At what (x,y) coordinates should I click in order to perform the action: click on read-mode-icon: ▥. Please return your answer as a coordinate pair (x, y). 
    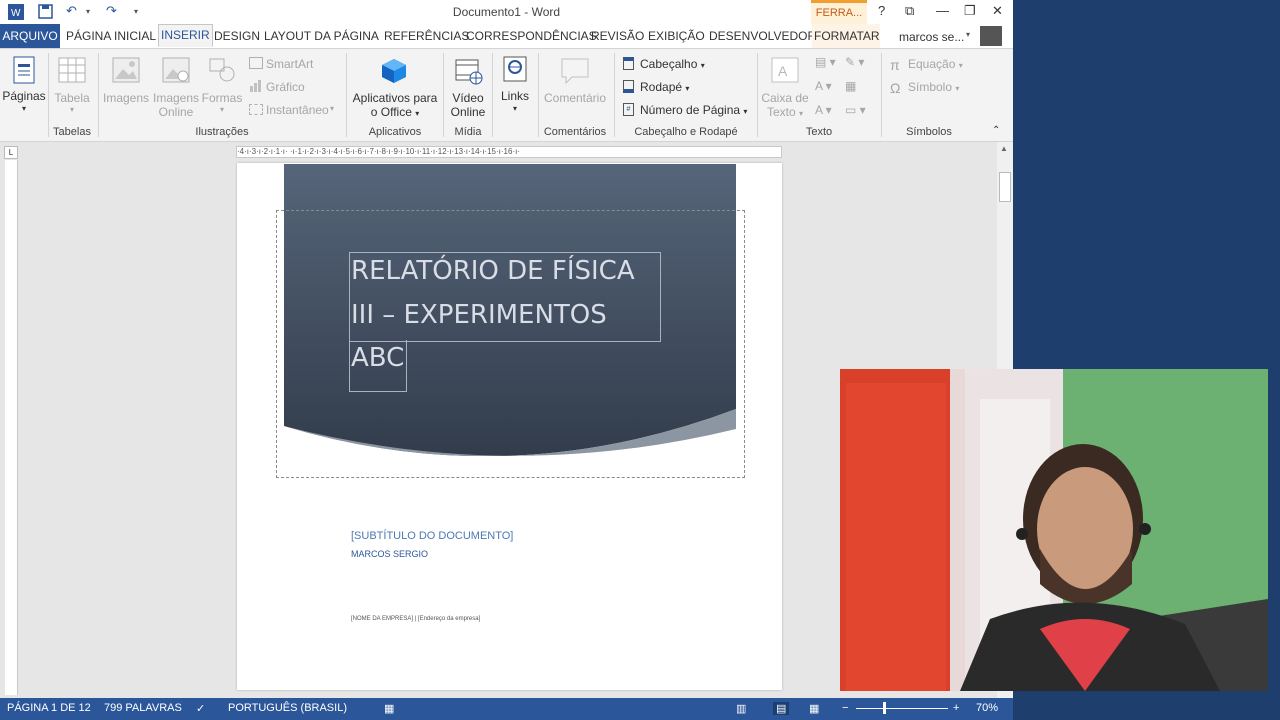
    Looking at the image, I should click on (741, 708).